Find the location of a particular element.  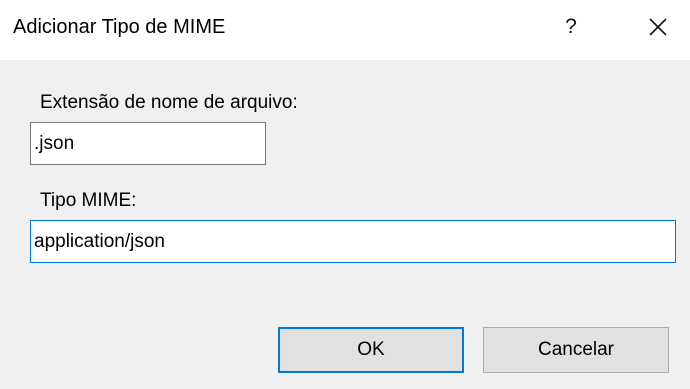

close-button is located at coordinates (658, 27).